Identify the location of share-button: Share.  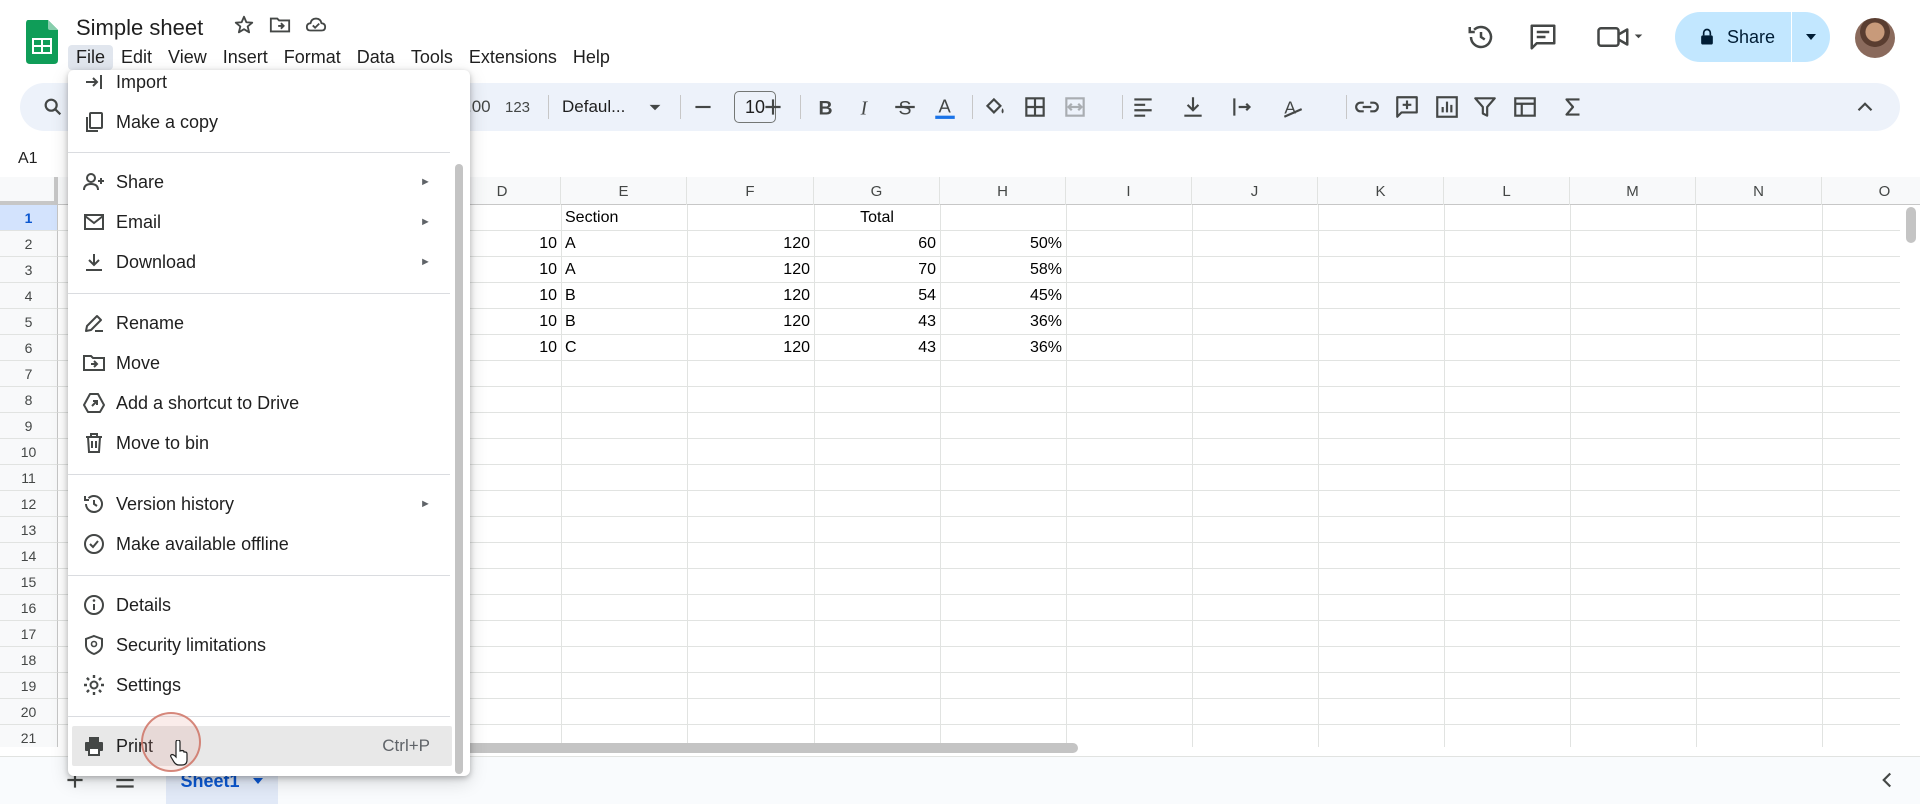
(1752, 37).